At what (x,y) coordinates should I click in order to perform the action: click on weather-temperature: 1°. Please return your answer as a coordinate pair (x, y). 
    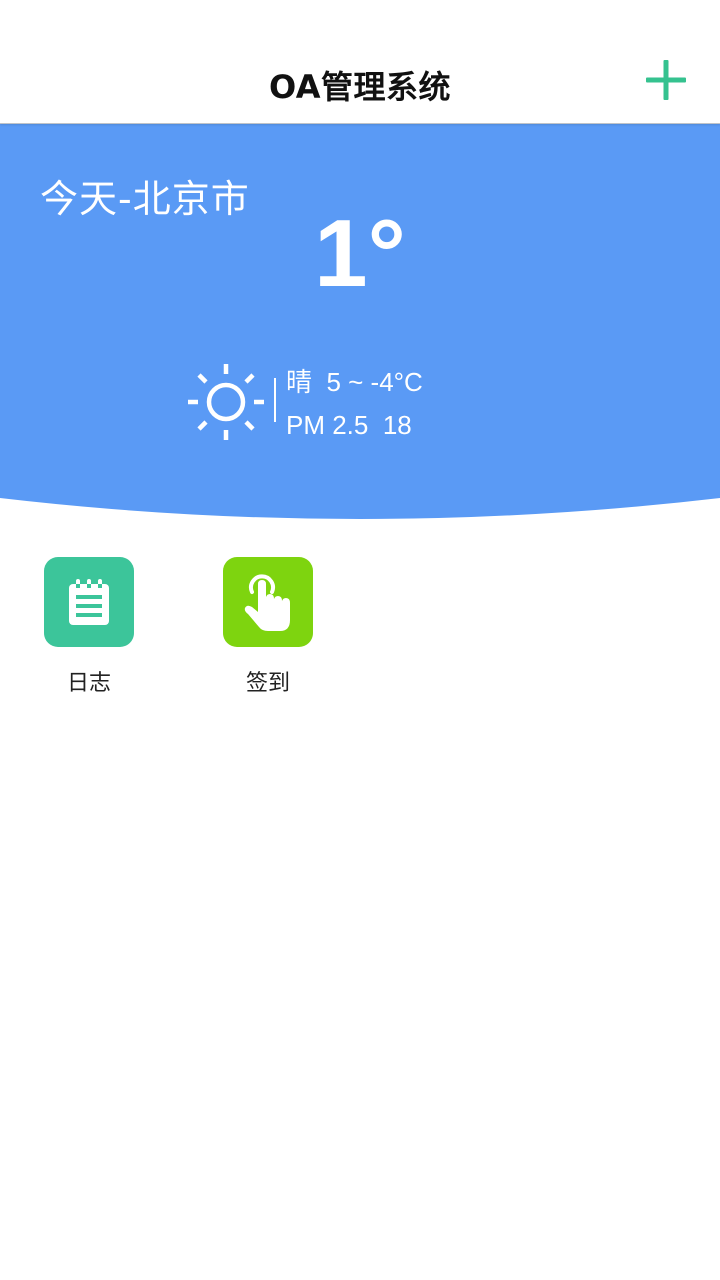
    Looking at the image, I should click on (360, 253).